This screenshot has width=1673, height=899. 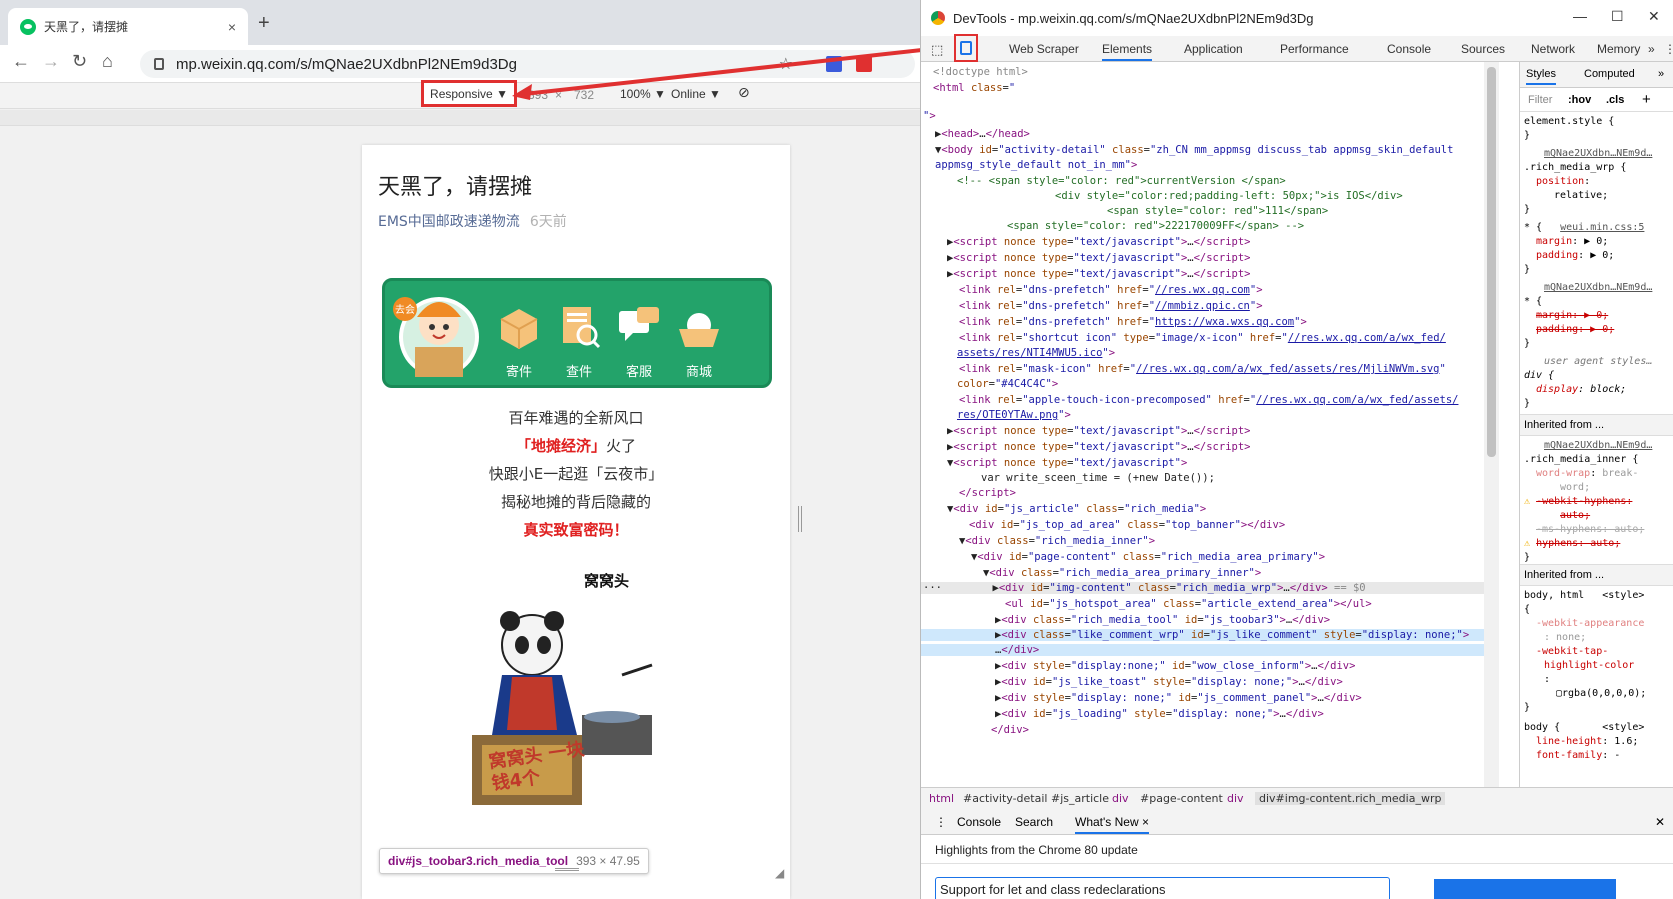 What do you see at coordinates (232, 27) in the screenshot?
I see `tab-close-button: ×` at bounding box center [232, 27].